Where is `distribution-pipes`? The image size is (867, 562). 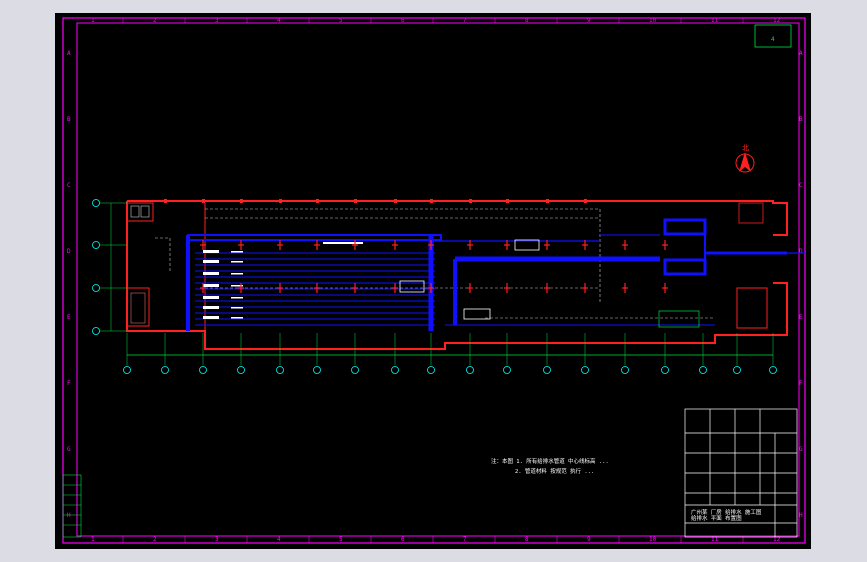 distribution-pipes is located at coordinates (315, 289).